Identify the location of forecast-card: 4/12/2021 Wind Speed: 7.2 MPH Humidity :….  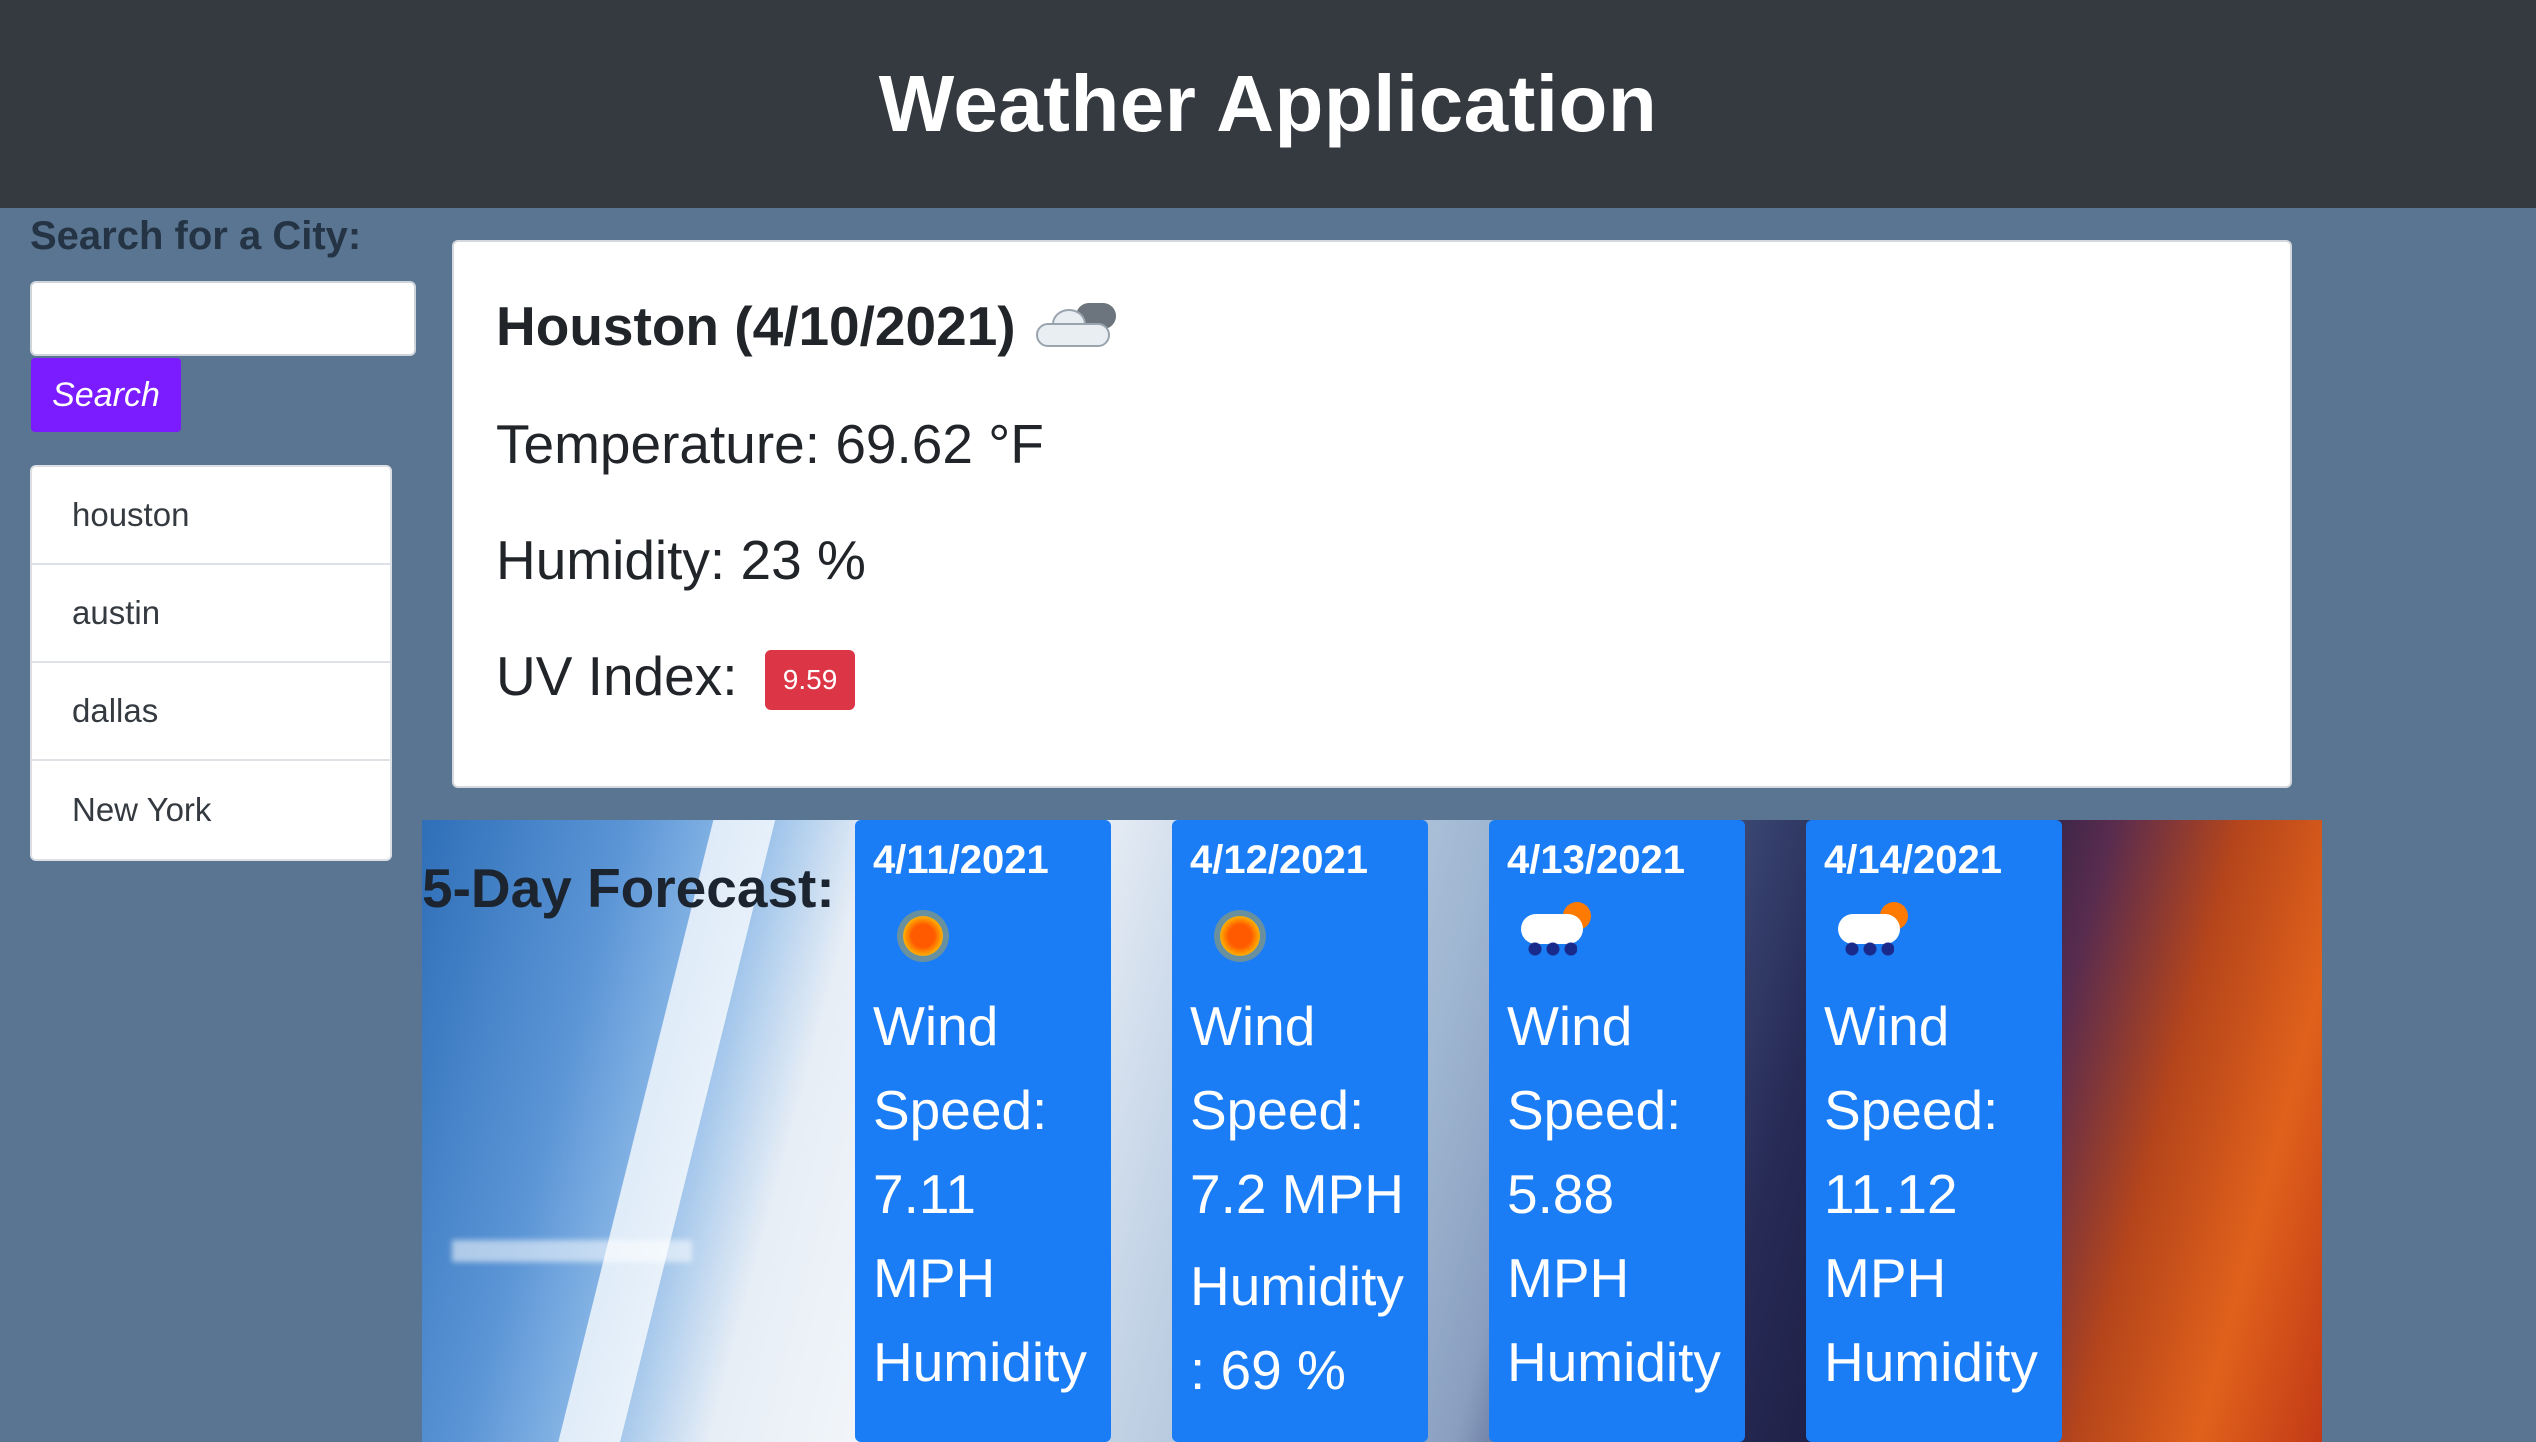
(1300, 1131).